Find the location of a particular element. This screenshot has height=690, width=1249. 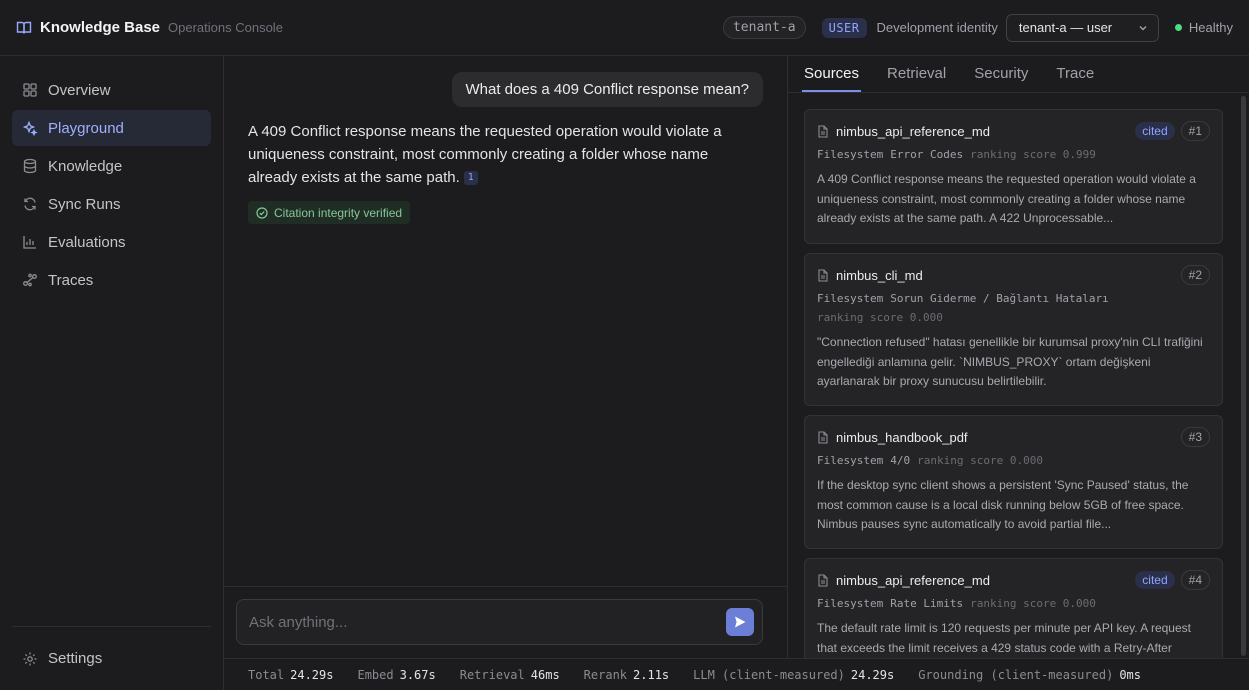

stat-grounding: Grounding (client-measured) 0ms is located at coordinates (1029, 674).